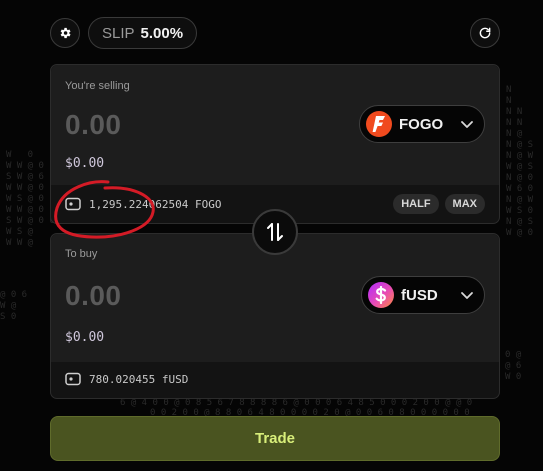 The width and height of the screenshot is (543, 471). I want to click on buy-balance: 780.020455 fUSD, so click(139, 379).